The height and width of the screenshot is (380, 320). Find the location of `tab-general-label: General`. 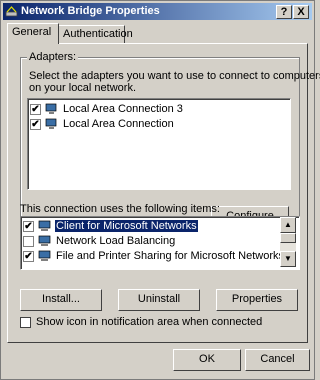

tab-general-label: General is located at coordinates (32, 32).